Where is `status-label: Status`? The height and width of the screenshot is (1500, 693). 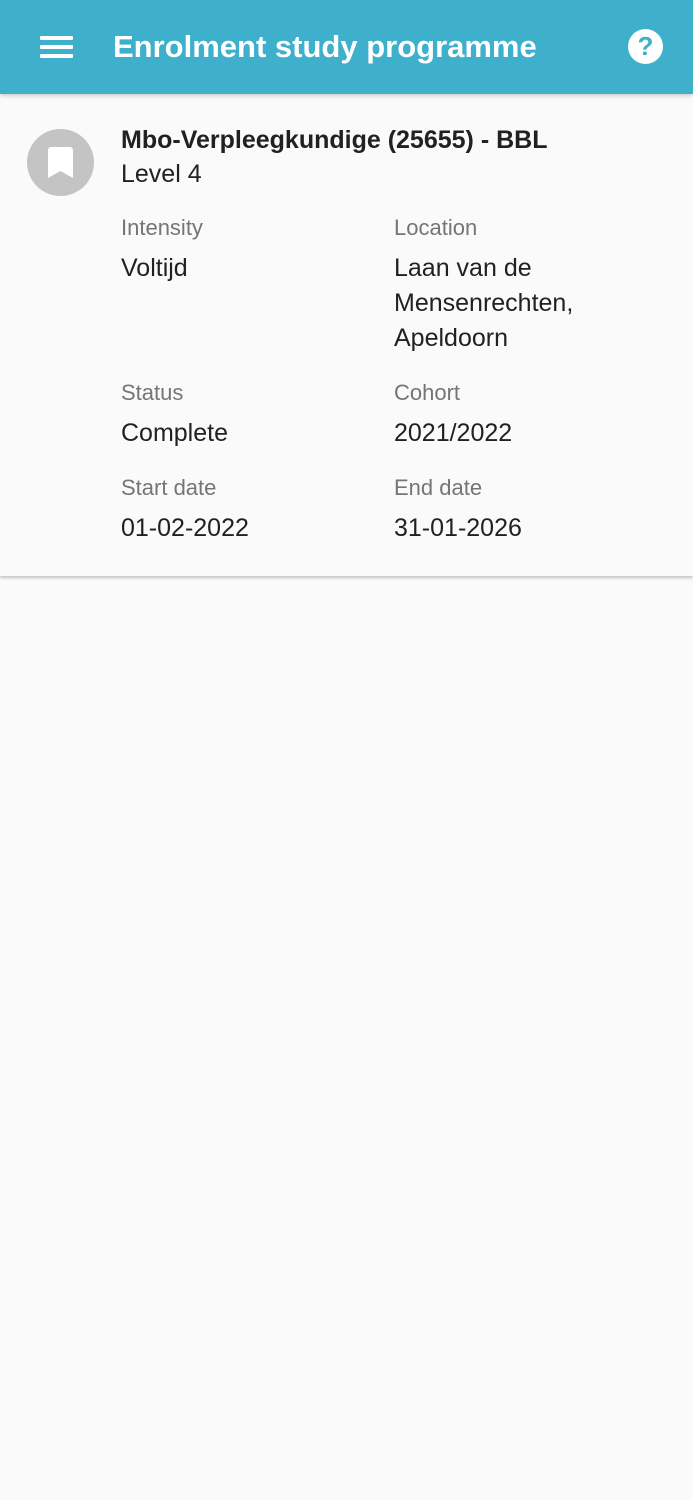 status-label: Status is located at coordinates (152, 392).